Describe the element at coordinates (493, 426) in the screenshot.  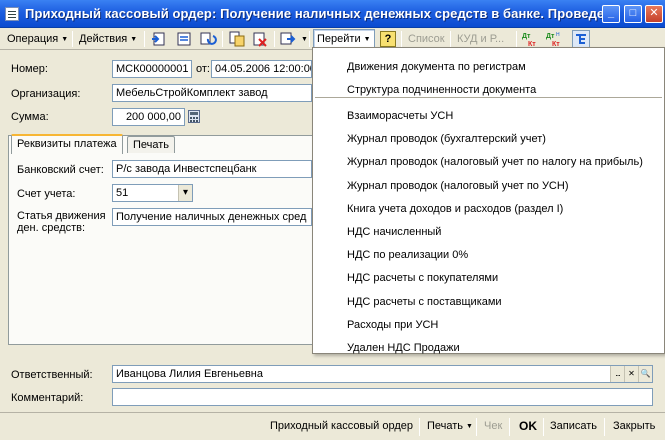
I see `receipt-button: Чек` at that location.